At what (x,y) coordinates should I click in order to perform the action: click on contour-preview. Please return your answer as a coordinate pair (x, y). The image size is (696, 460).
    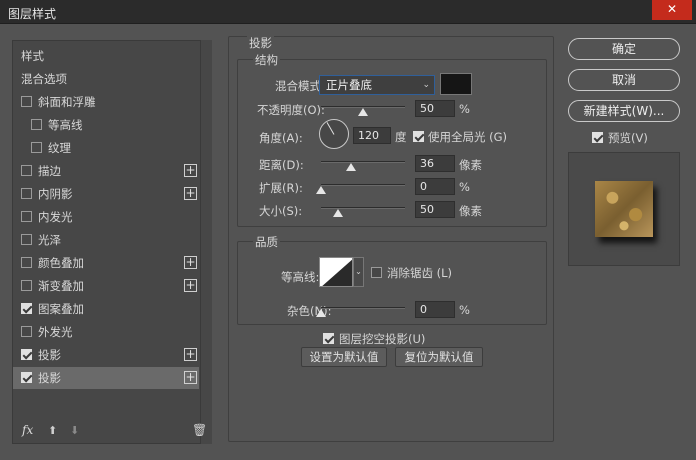
    Looking at the image, I should click on (336, 272).